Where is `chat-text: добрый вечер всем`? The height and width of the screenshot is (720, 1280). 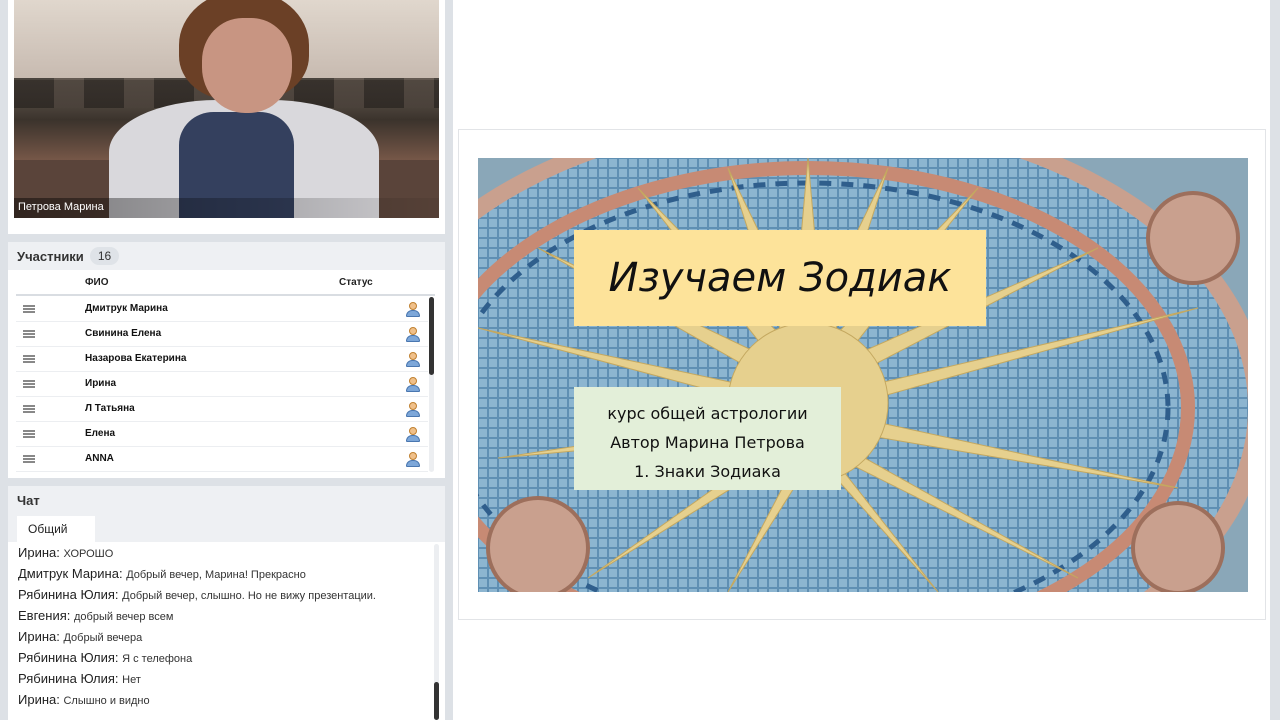 chat-text: добрый вечер всем is located at coordinates (123, 617).